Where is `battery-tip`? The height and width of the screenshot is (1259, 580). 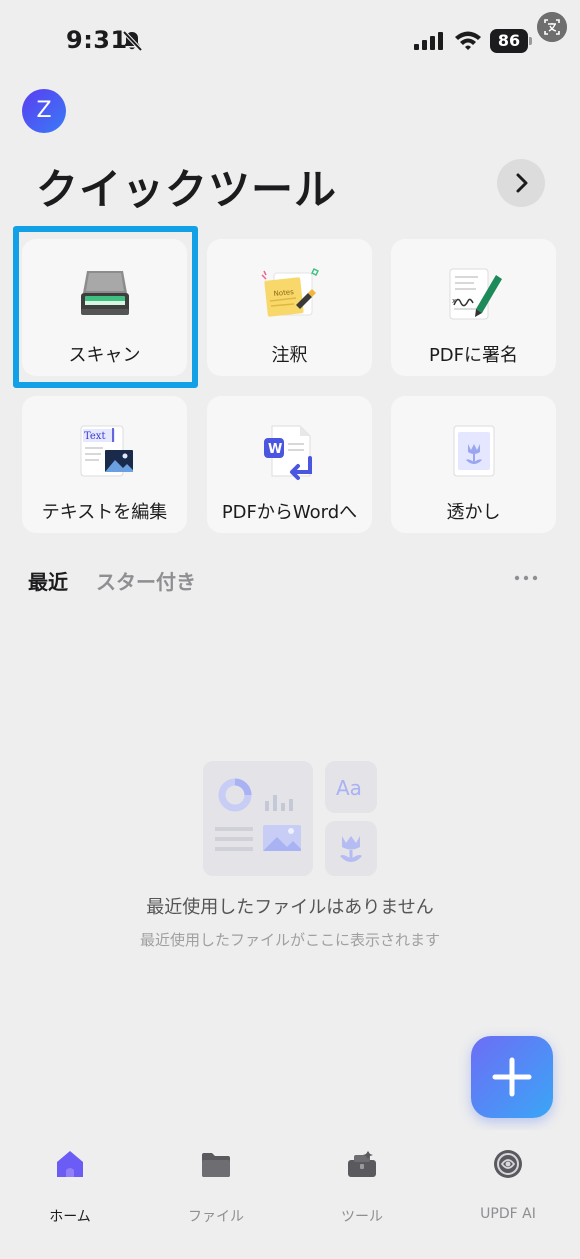 battery-tip is located at coordinates (530, 41).